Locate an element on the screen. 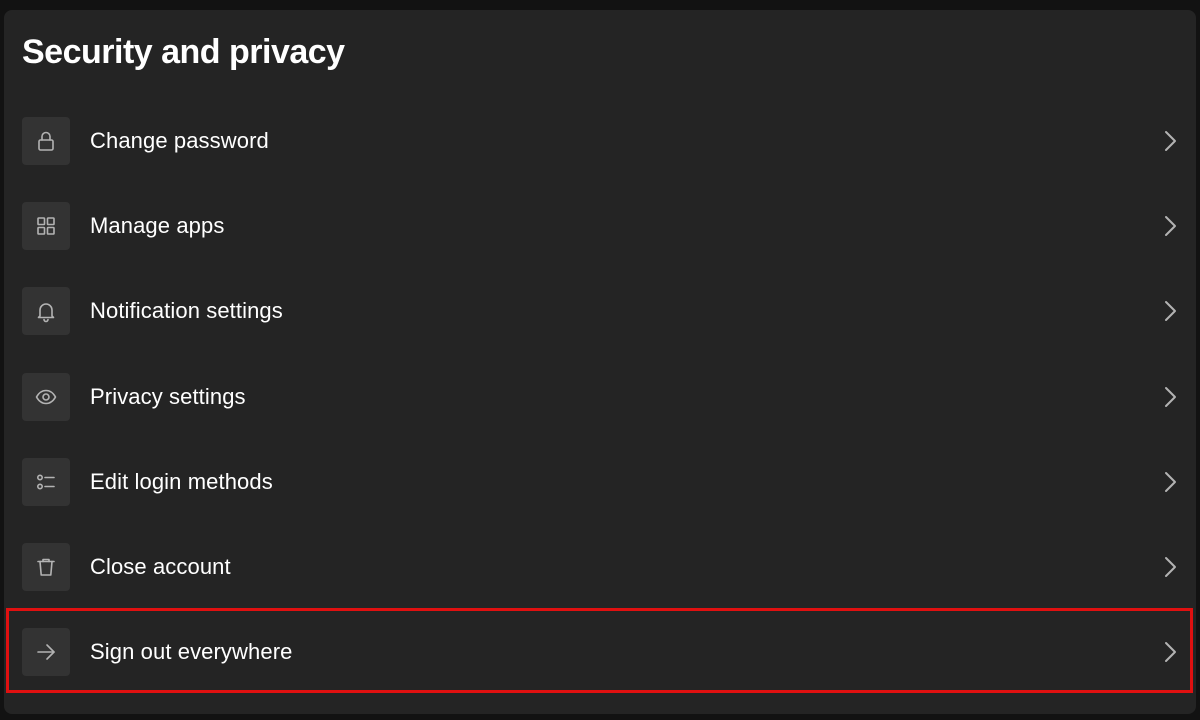  apps-grid-icon is located at coordinates (46, 225).